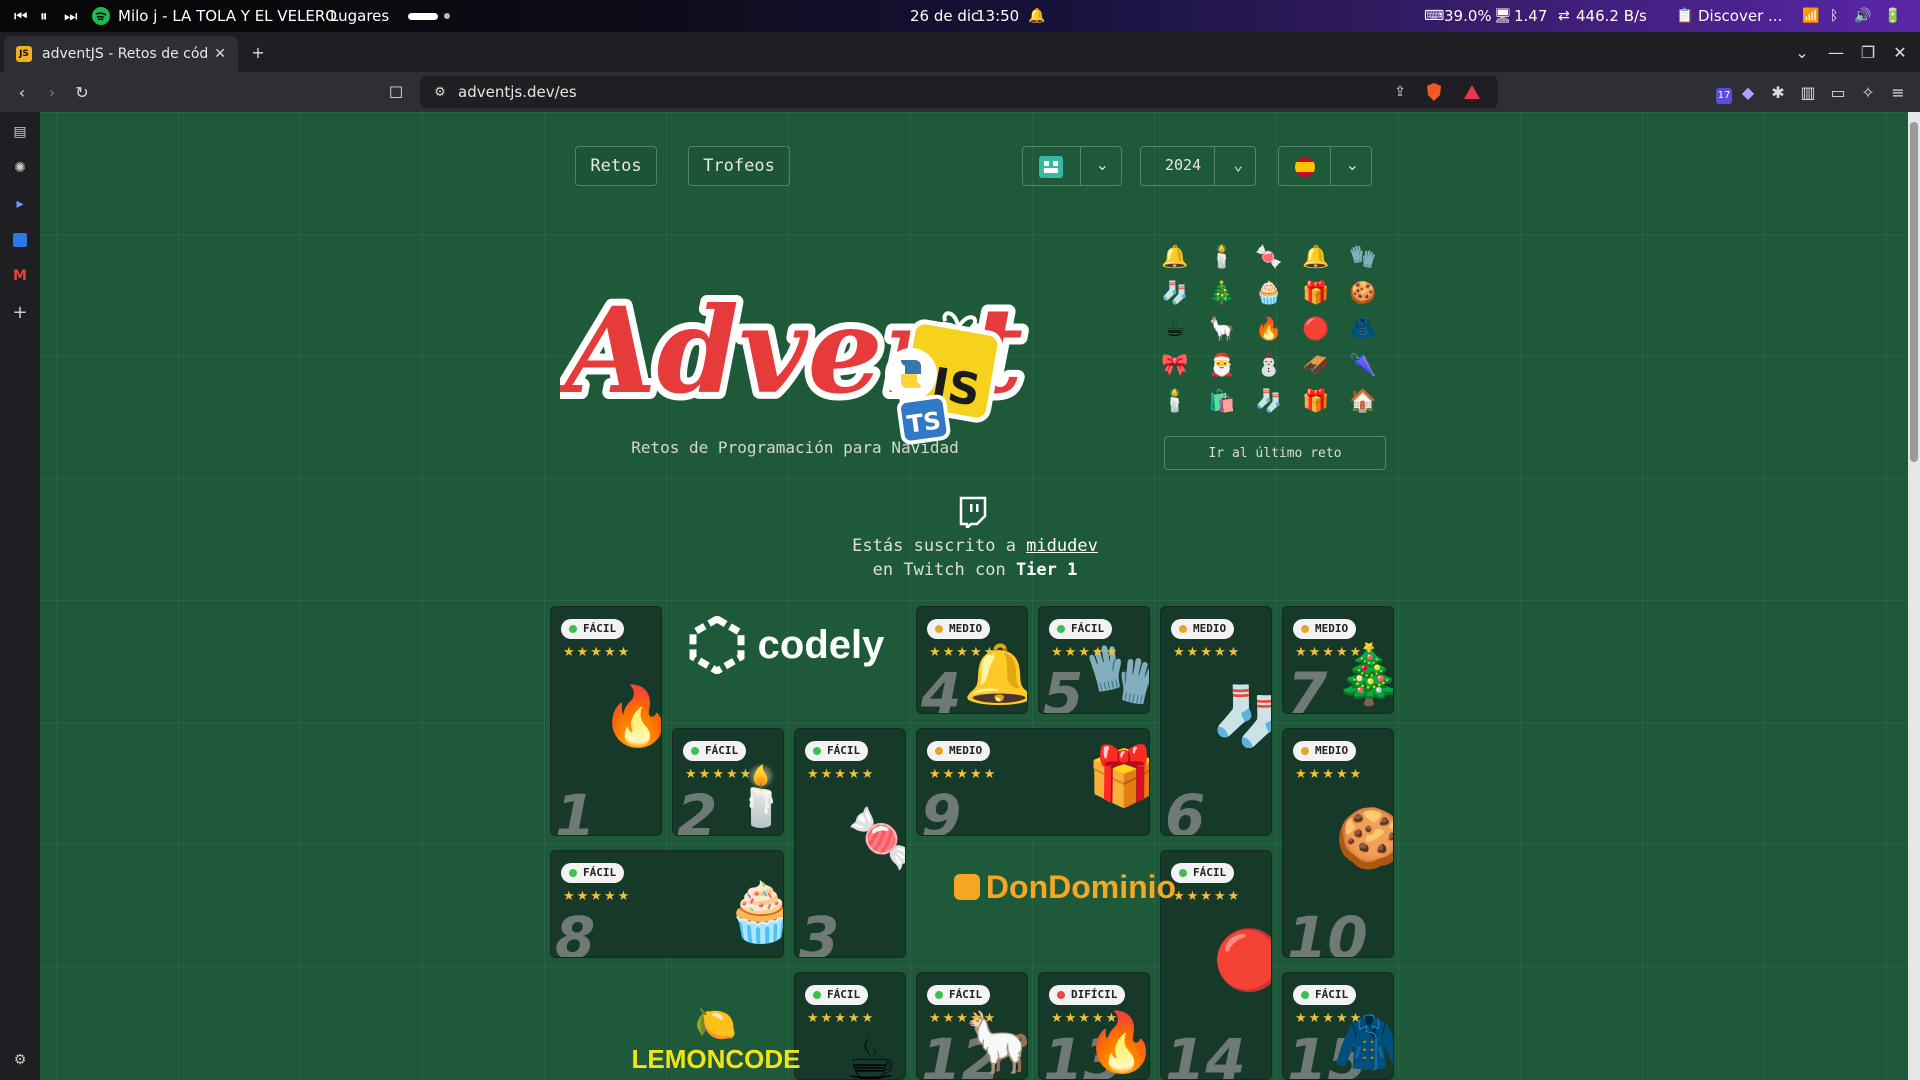 Image resolution: width=1920 pixels, height=1080 pixels. Describe the element at coordinates (1269, 257) in the screenshot. I see `sticker: 🍬` at that location.